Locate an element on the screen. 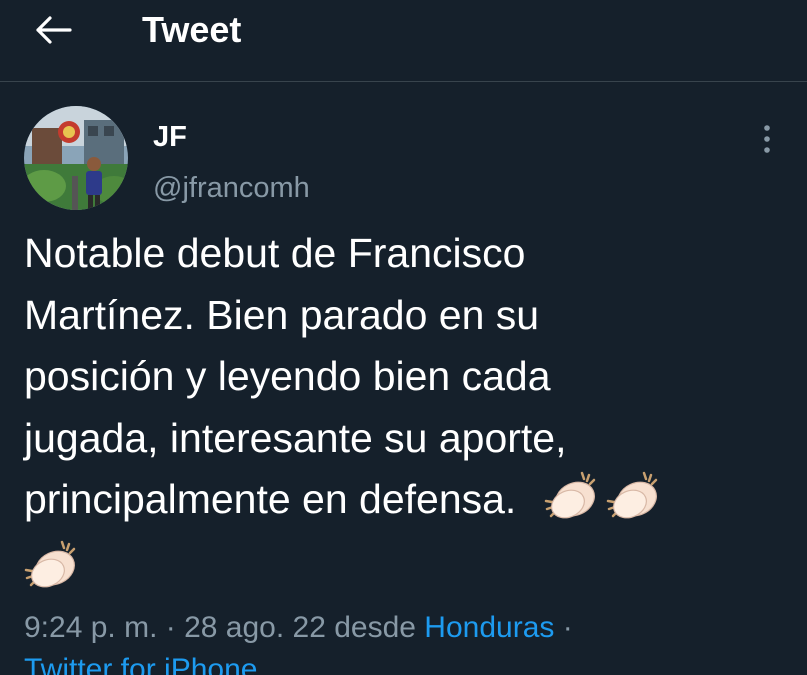 This screenshot has height=675, width=807. emoji-line is located at coordinates (51, 568).